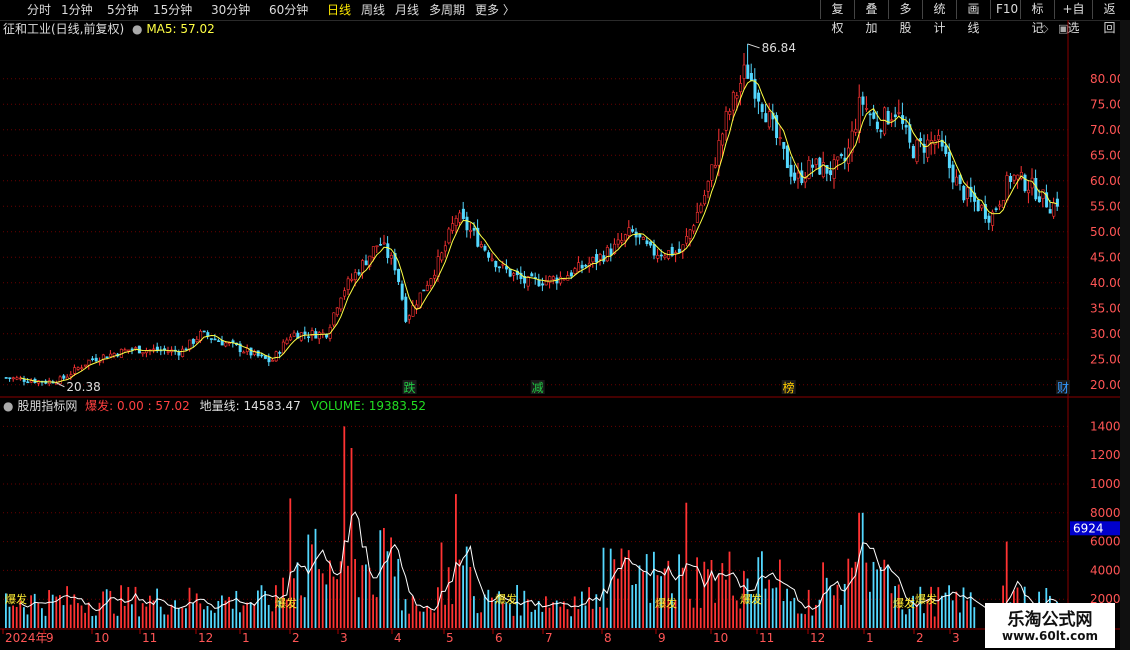  What do you see at coordinates (1125, 335) in the screenshot?
I see `right-scroll-strip` at bounding box center [1125, 335].